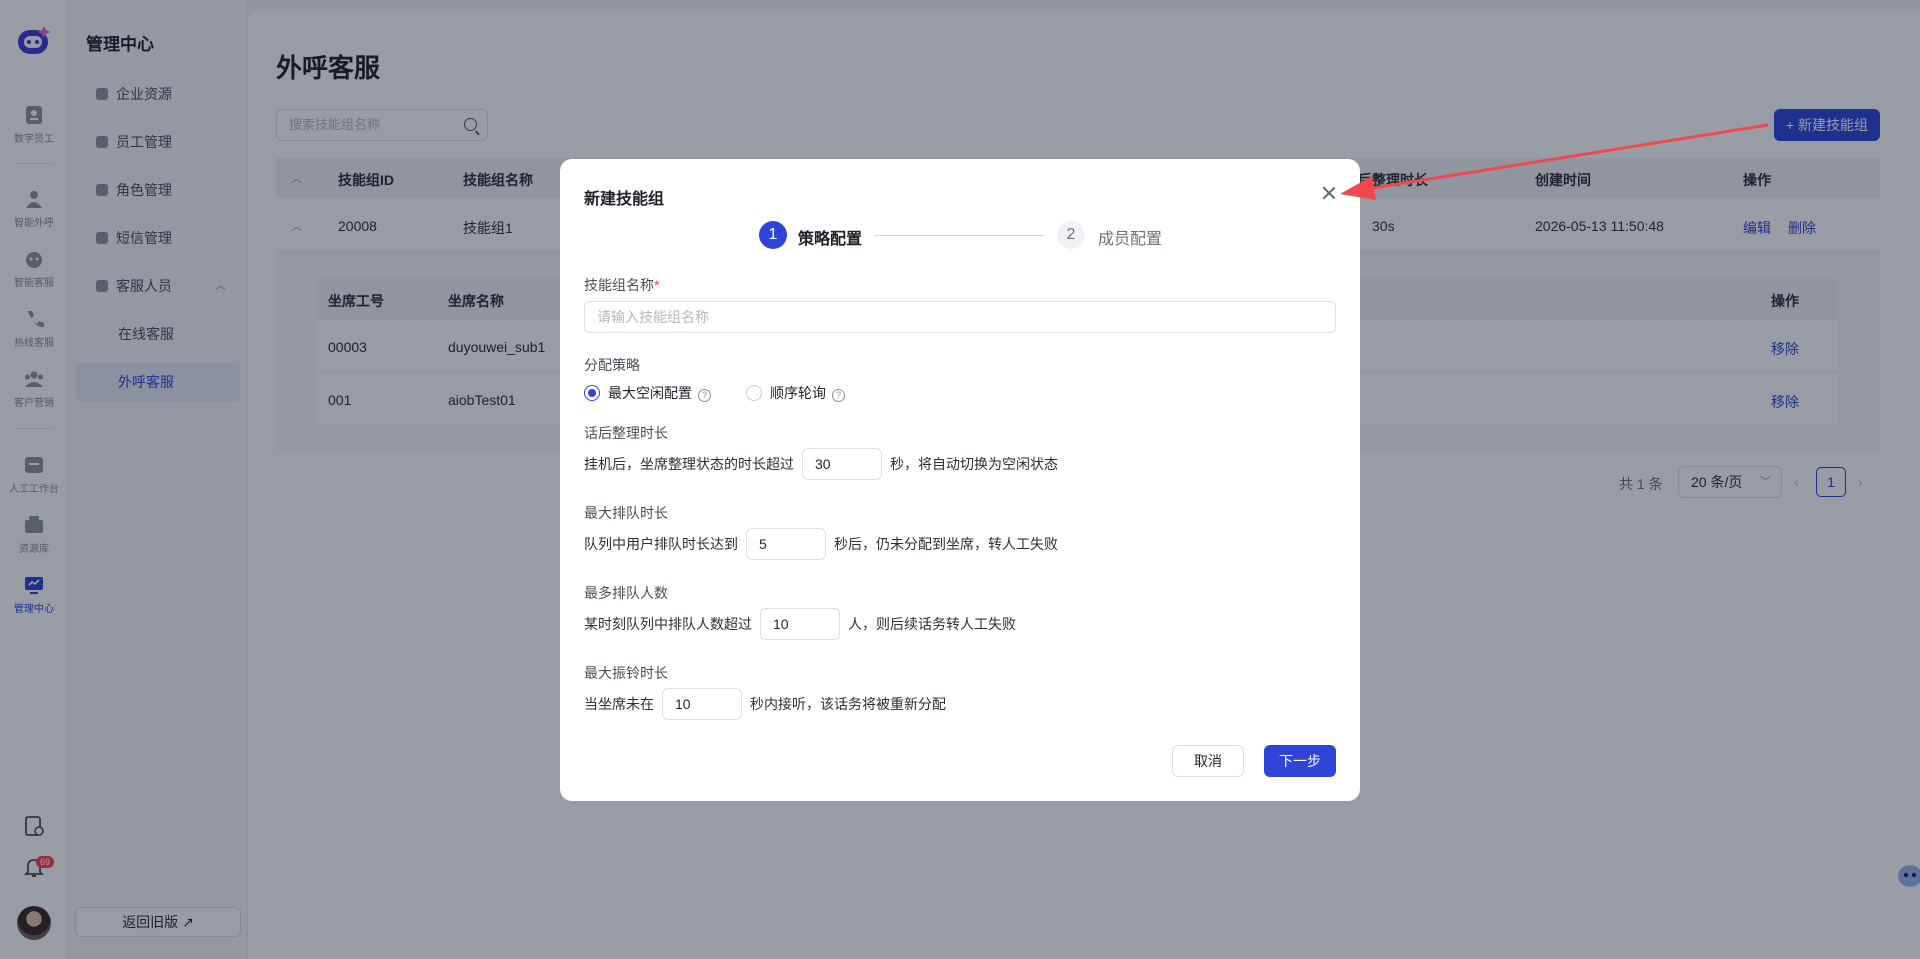 This screenshot has width=1920, height=959. What do you see at coordinates (1358, 188) in the screenshot?
I see `arrow-head` at bounding box center [1358, 188].